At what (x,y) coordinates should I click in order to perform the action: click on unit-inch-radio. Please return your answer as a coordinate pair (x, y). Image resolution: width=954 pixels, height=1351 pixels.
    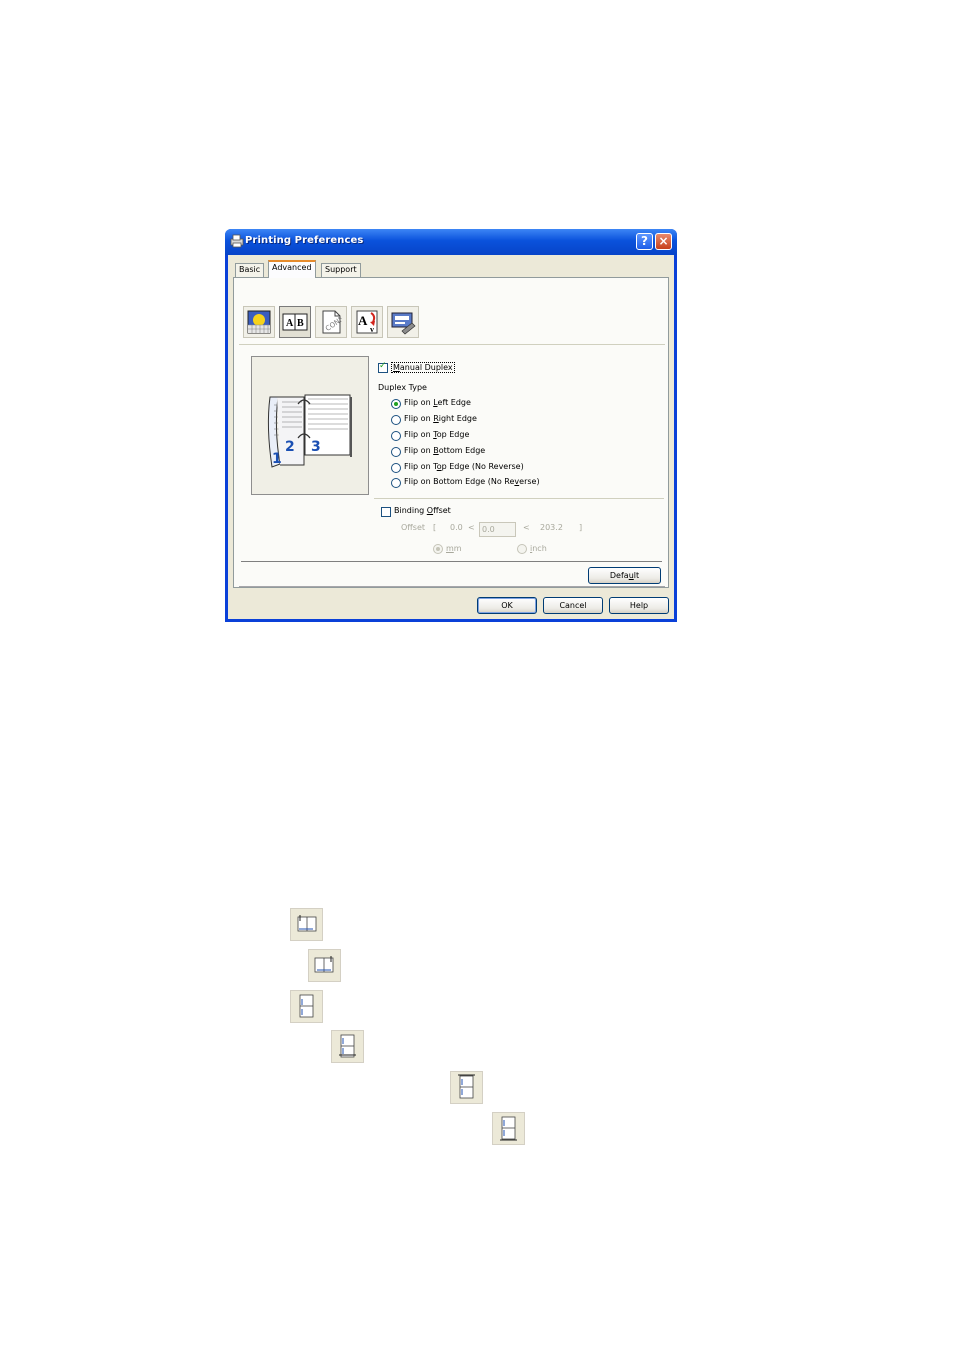
    Looking at the image, I should click on (522, 549).